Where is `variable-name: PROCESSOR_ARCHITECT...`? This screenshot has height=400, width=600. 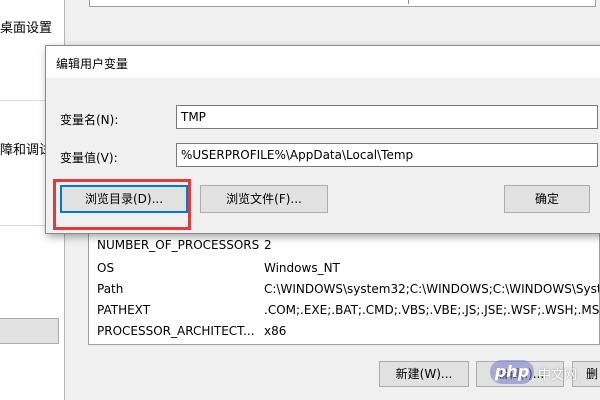
variable-name: PROCESSOR_ARCHITECT... is located at coordinates (176, 331).